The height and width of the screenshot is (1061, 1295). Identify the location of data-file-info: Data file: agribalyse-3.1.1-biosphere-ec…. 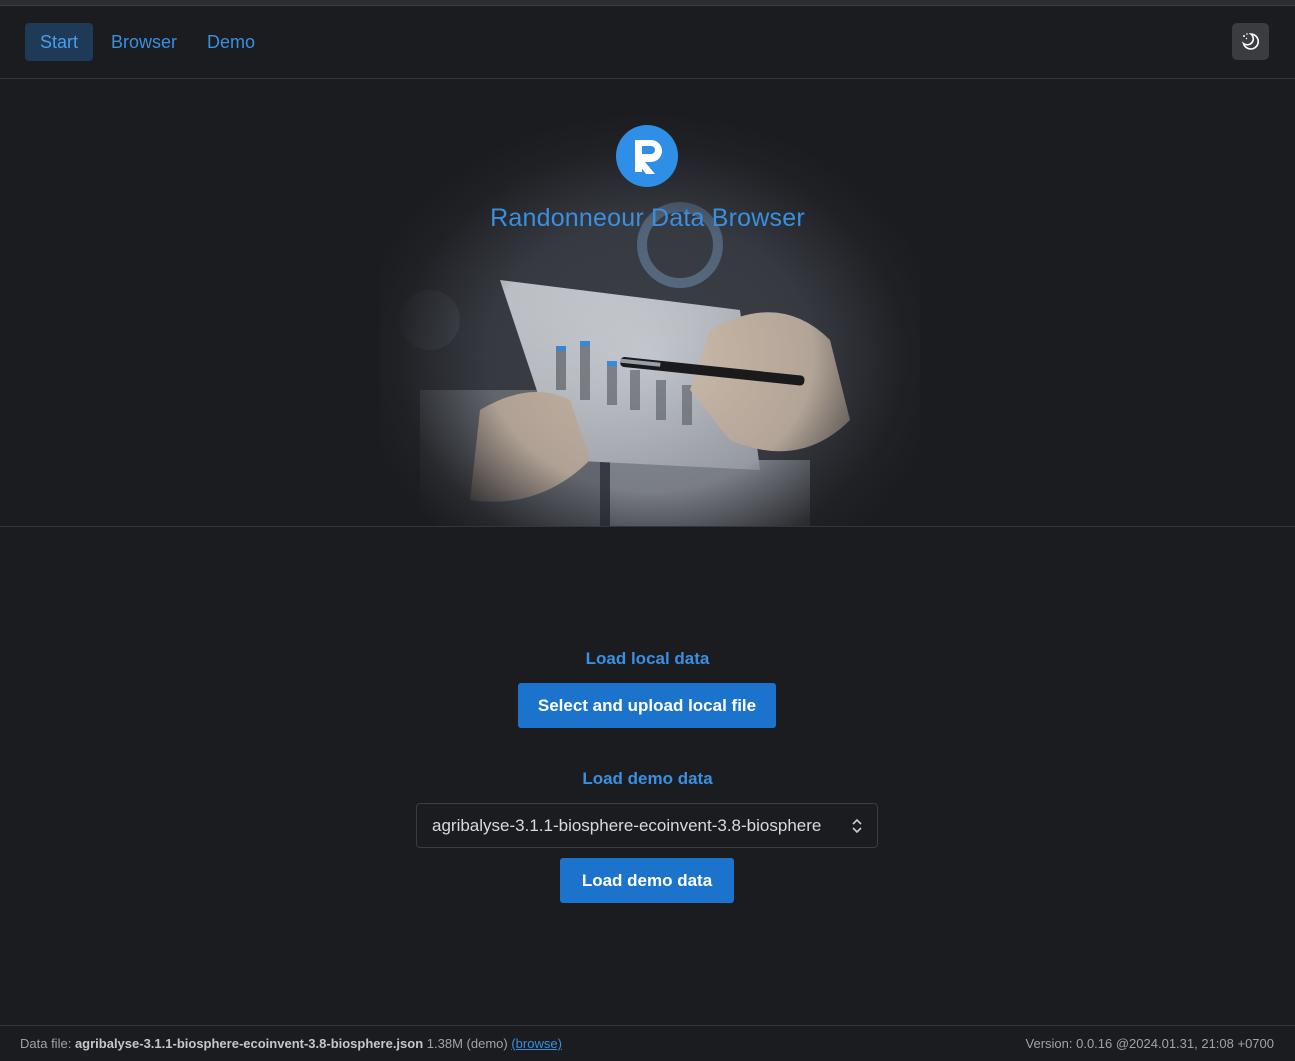
(291, 1043).